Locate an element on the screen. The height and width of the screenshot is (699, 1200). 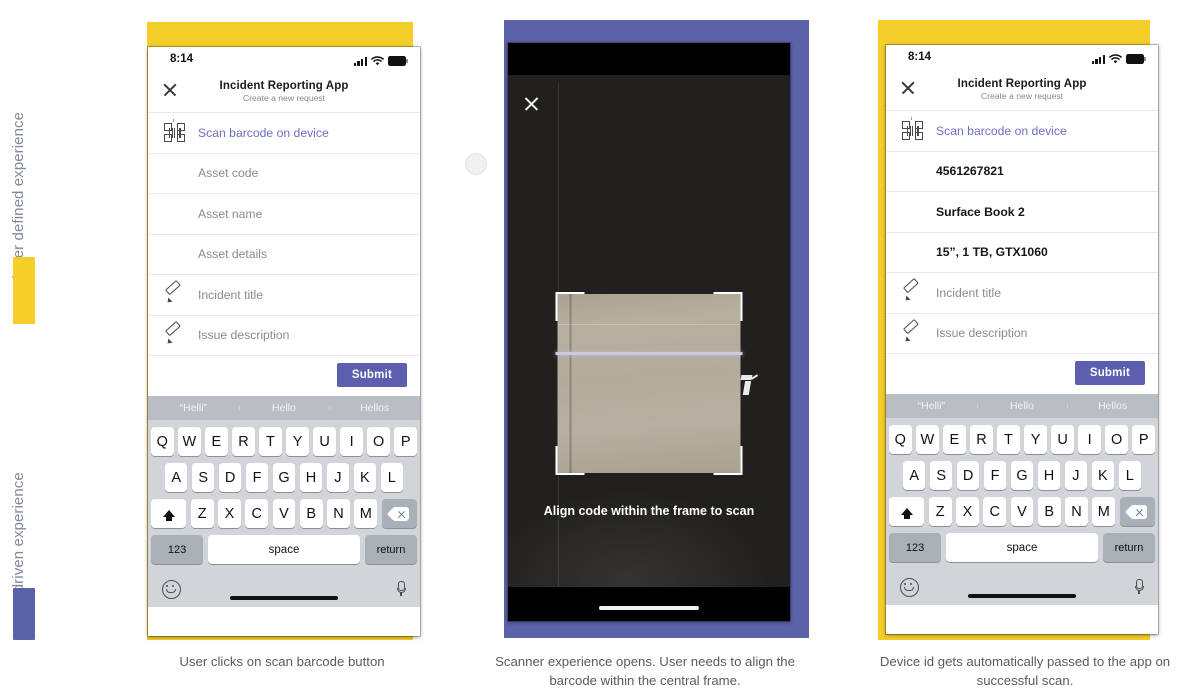
row-label: Issue description is located at coordinates (982, 333).